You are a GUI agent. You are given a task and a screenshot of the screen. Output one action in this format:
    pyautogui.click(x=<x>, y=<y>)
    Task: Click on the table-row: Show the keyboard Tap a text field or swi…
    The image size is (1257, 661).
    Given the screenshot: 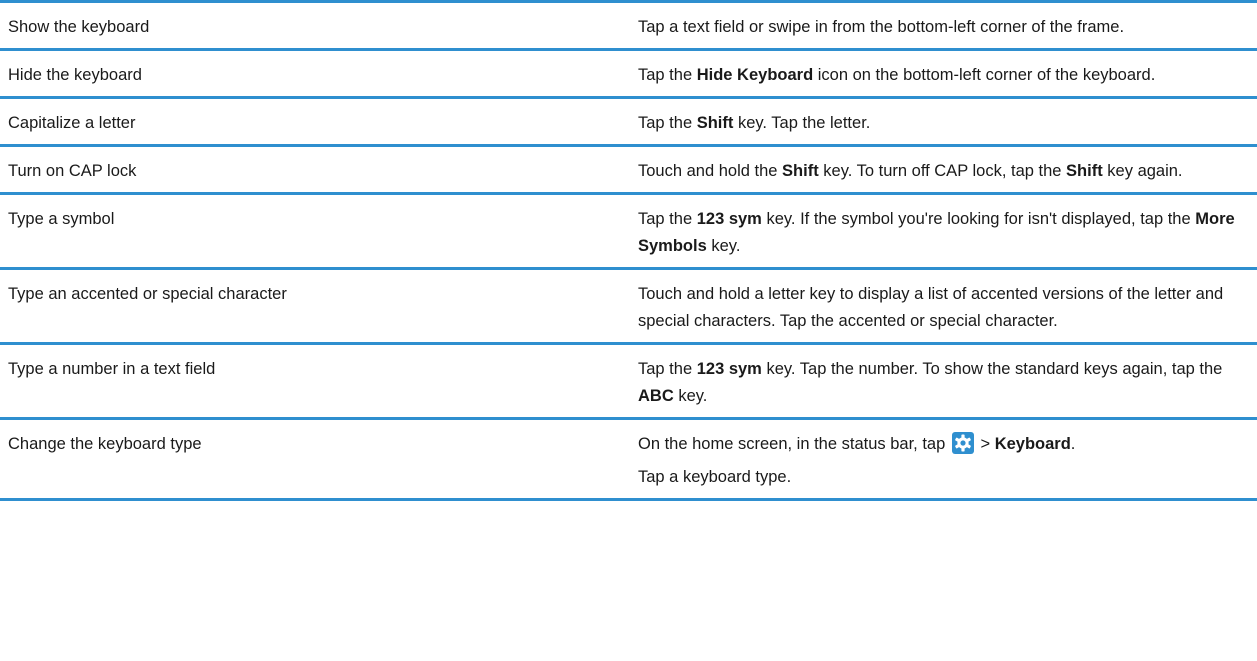 What is the action you would take?
    pyautogui.click(x=628, y=25)
    